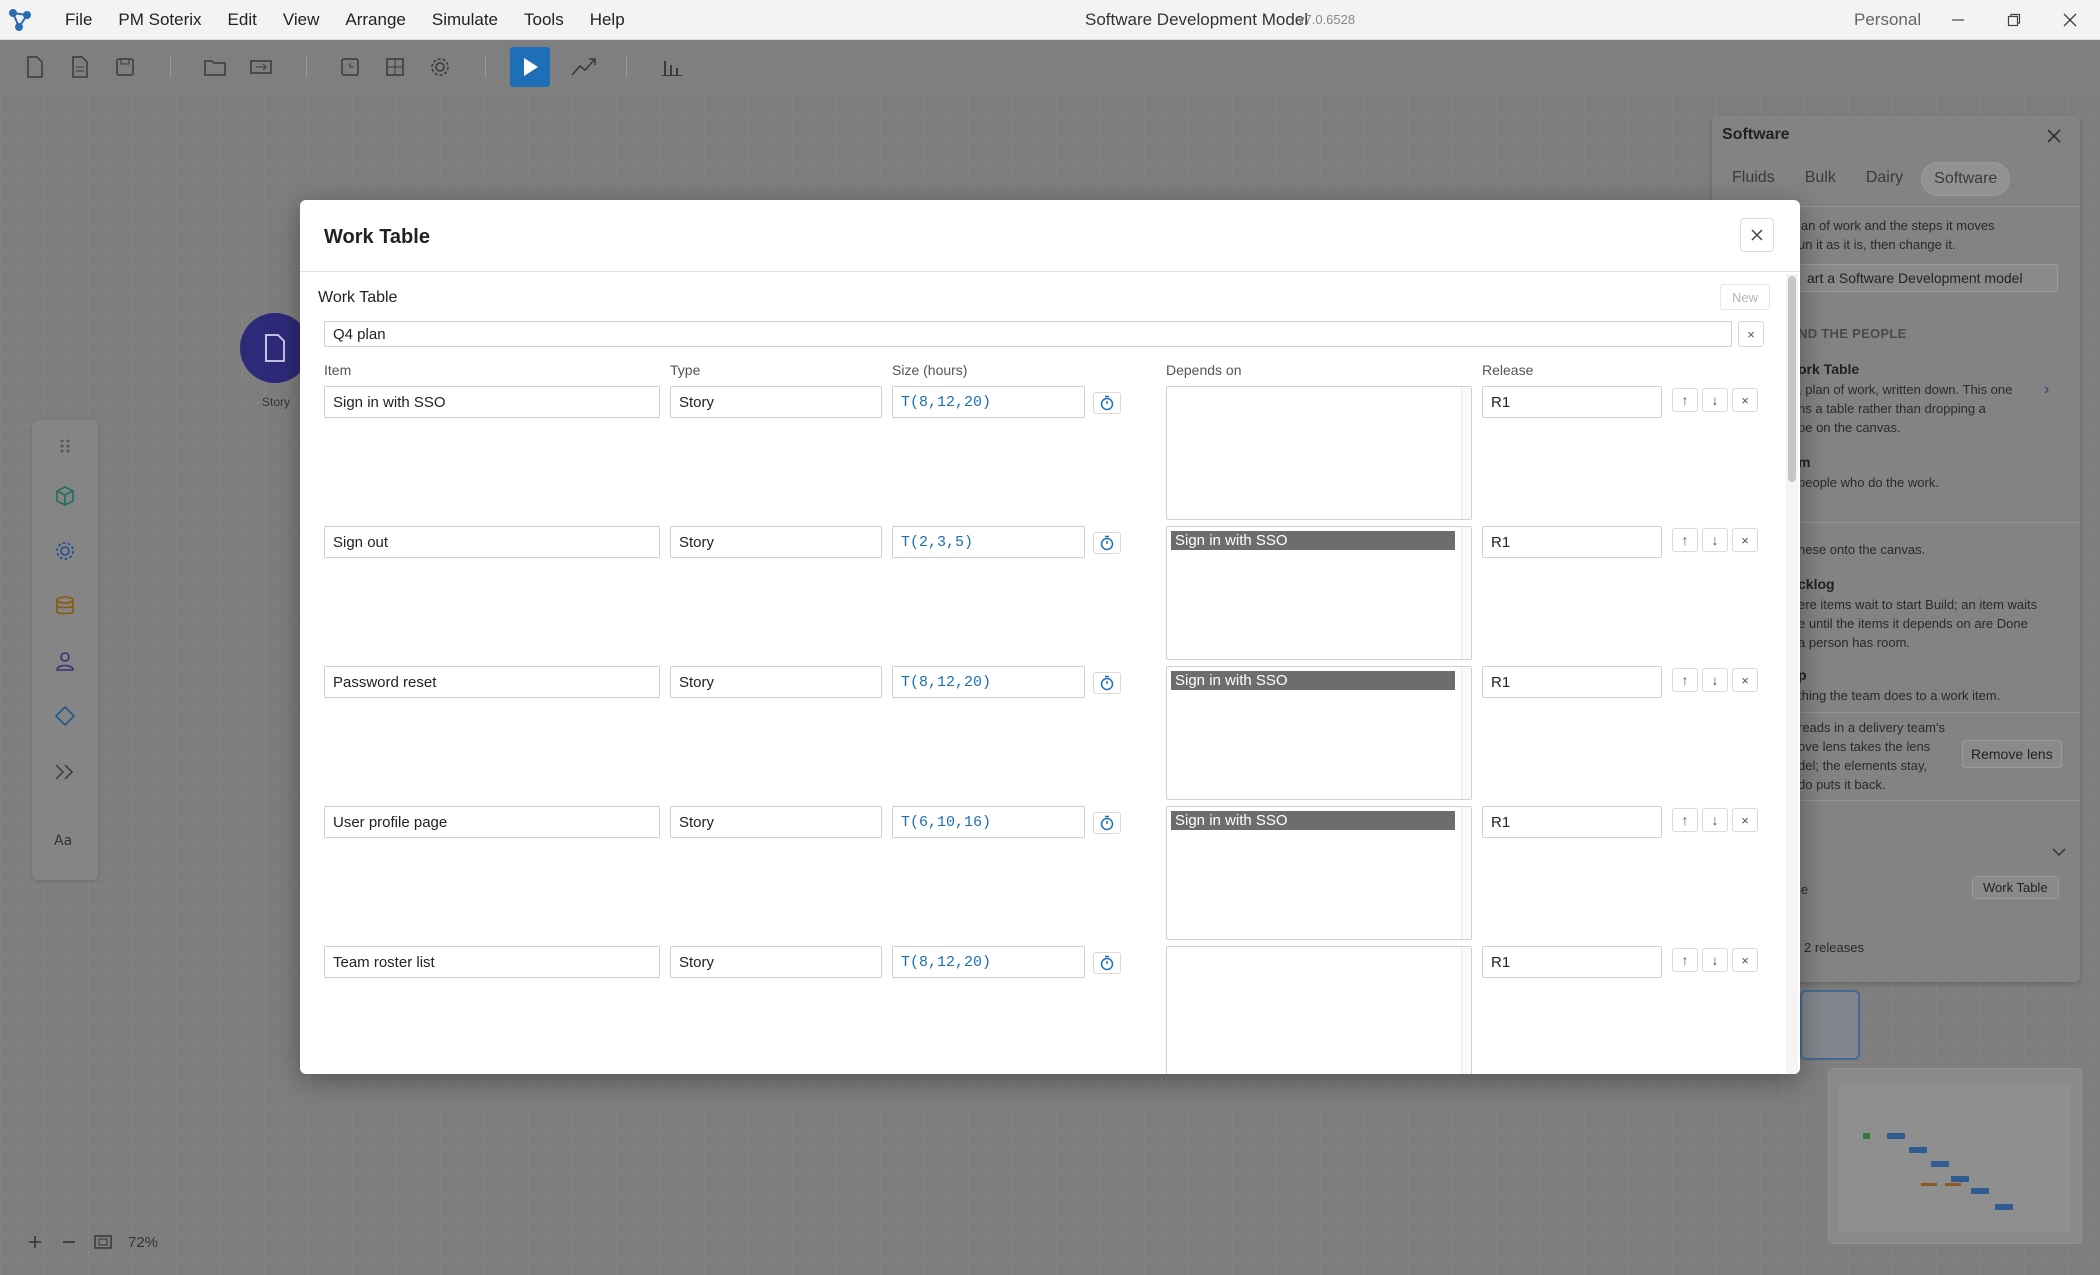  I want to click on menu-arrange: Arrange, so click(375, 20).